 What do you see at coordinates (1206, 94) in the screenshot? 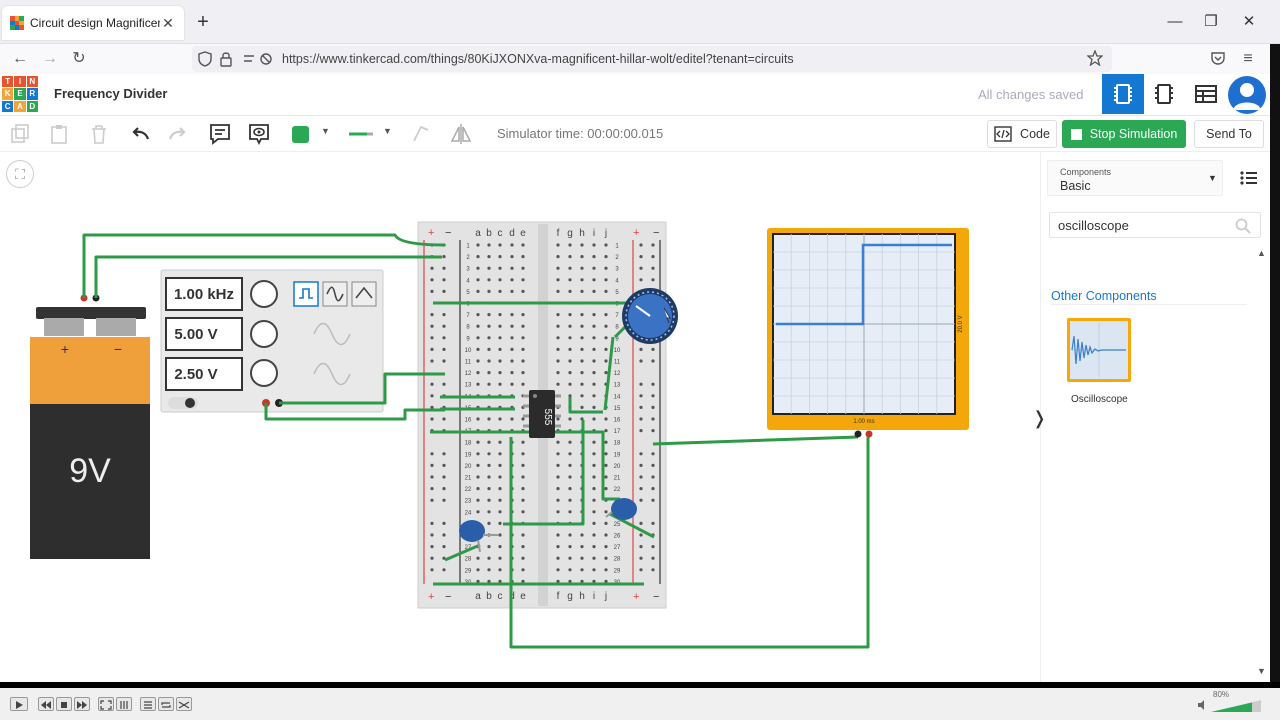
I see `component-list-view-button` at bounding box center [1206, 94].